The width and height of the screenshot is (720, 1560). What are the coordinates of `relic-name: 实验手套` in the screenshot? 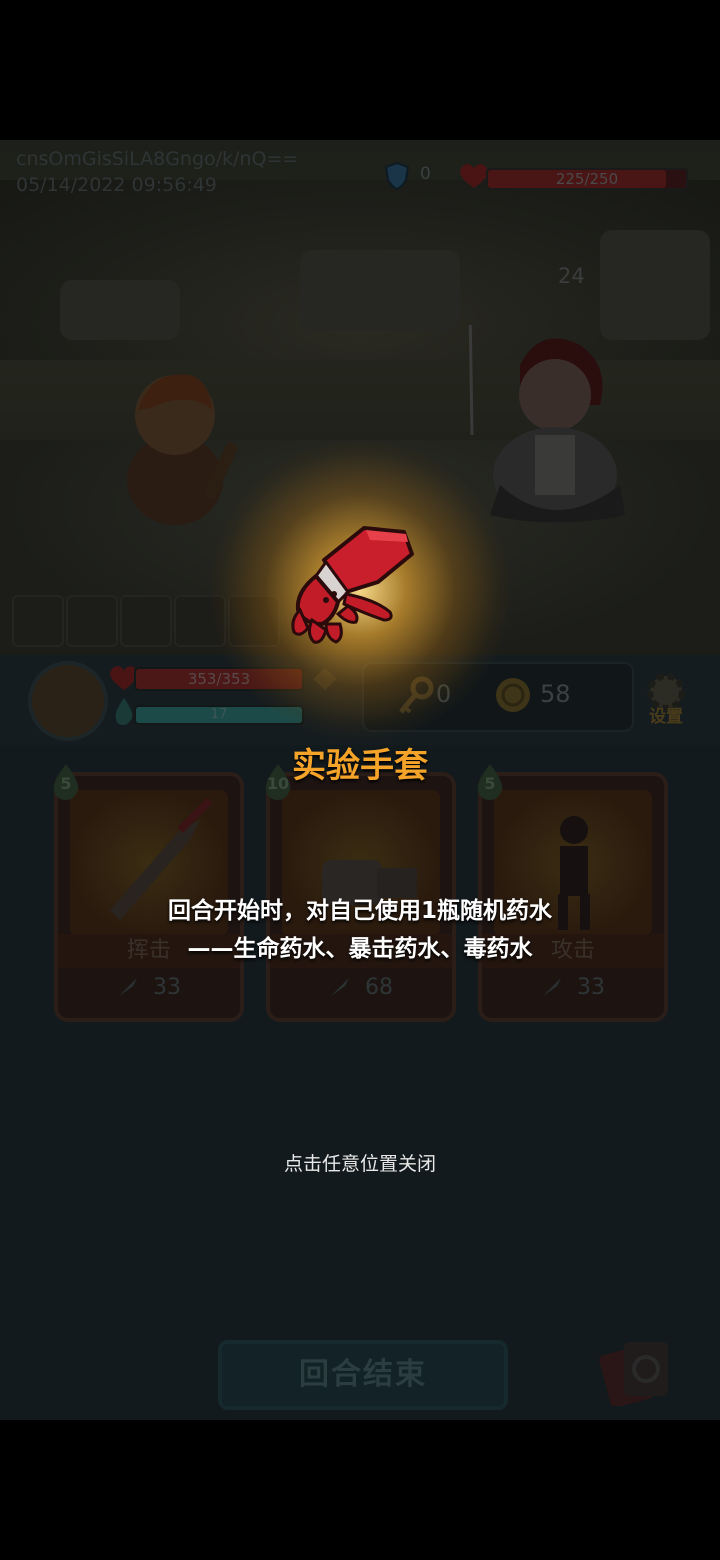 It's located at (360, 766).